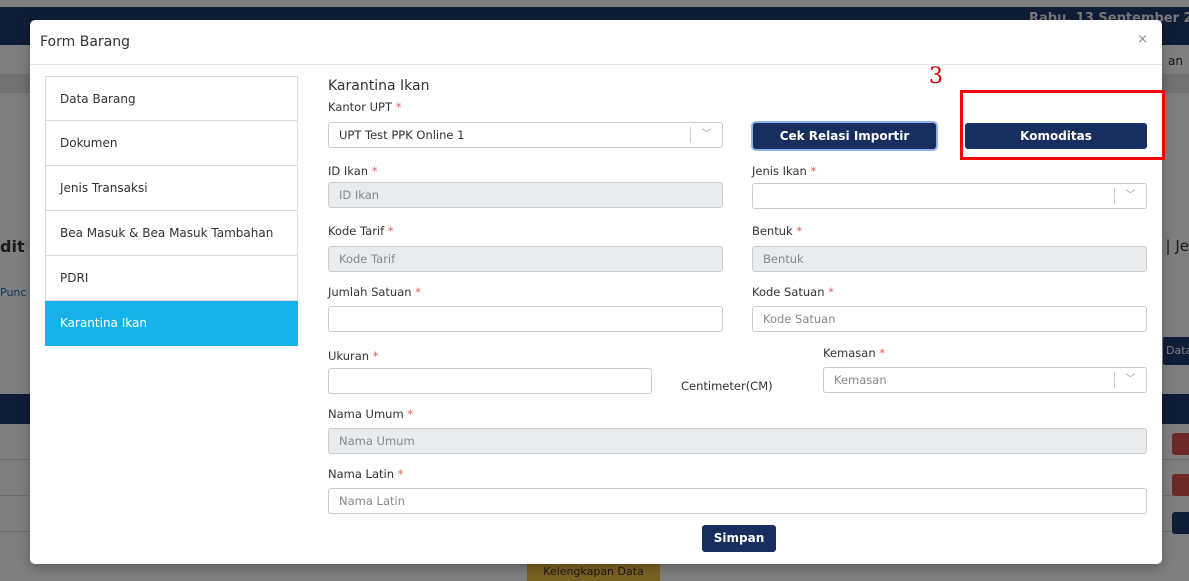  I want to click on kode-tarif-label: Kode Tarif *, so click(361, 231).